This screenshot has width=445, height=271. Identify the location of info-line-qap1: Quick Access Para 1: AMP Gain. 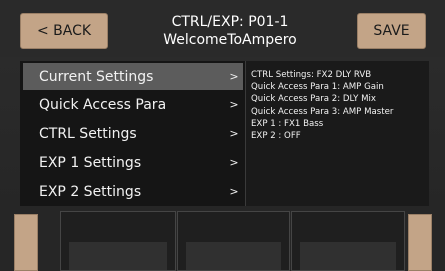
(317, 87).